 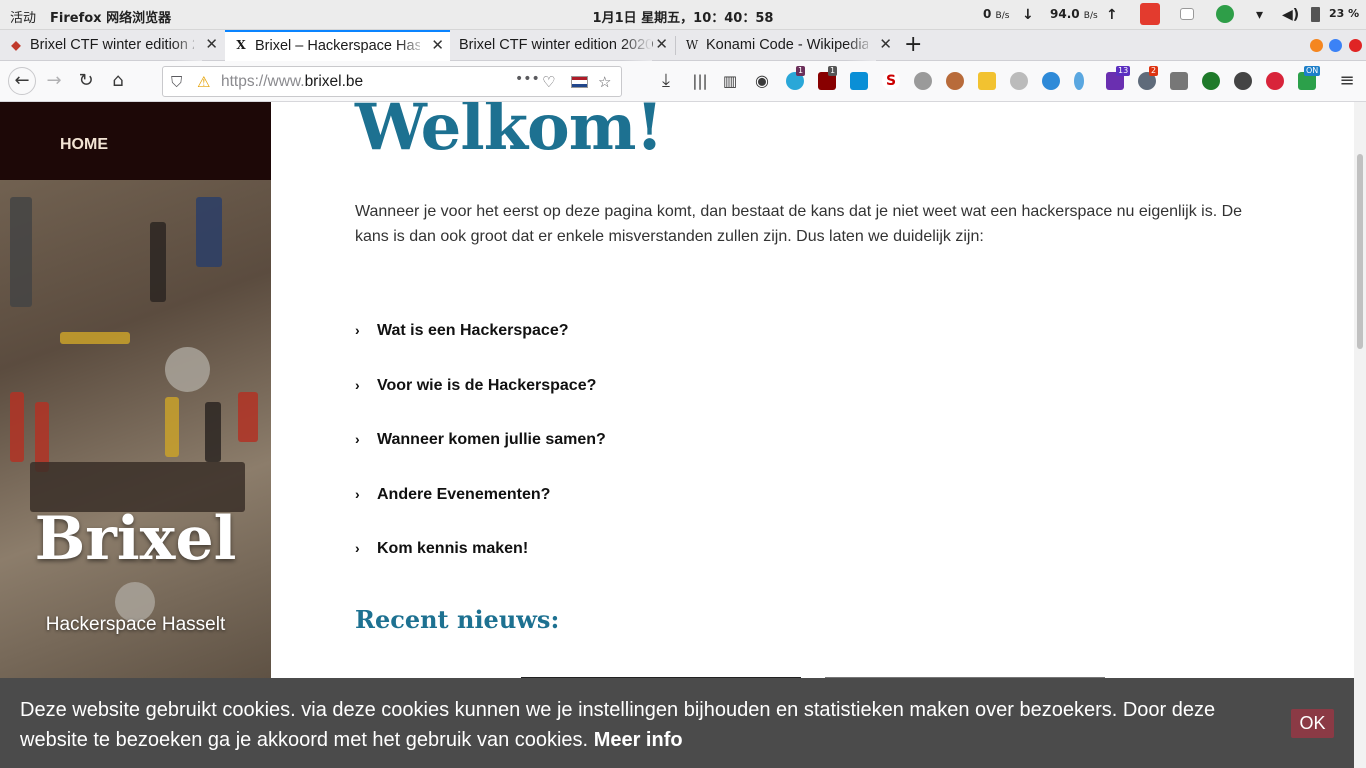 I want to click on extension-badge-on: ON, so click(x=1312, y=71).